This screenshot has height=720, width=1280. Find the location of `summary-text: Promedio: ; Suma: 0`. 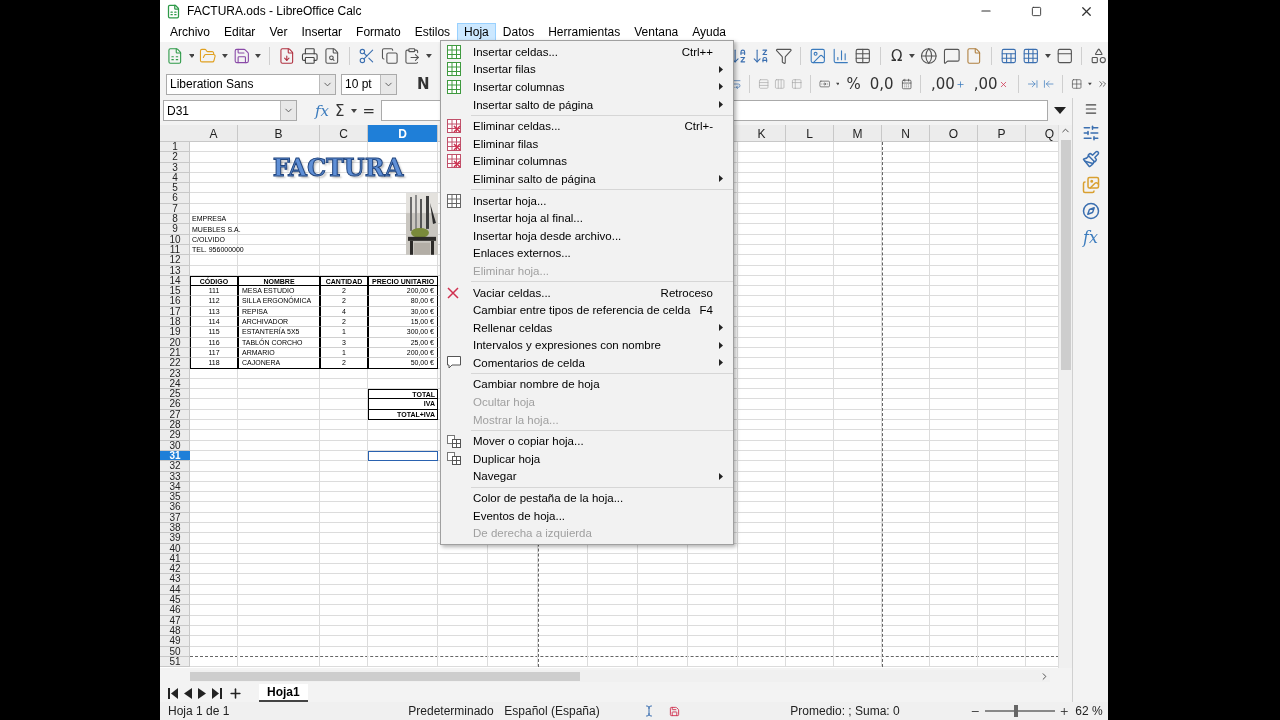

summary-text: Promedio: ; Suma: 0 is located at coordinates (845, 711).